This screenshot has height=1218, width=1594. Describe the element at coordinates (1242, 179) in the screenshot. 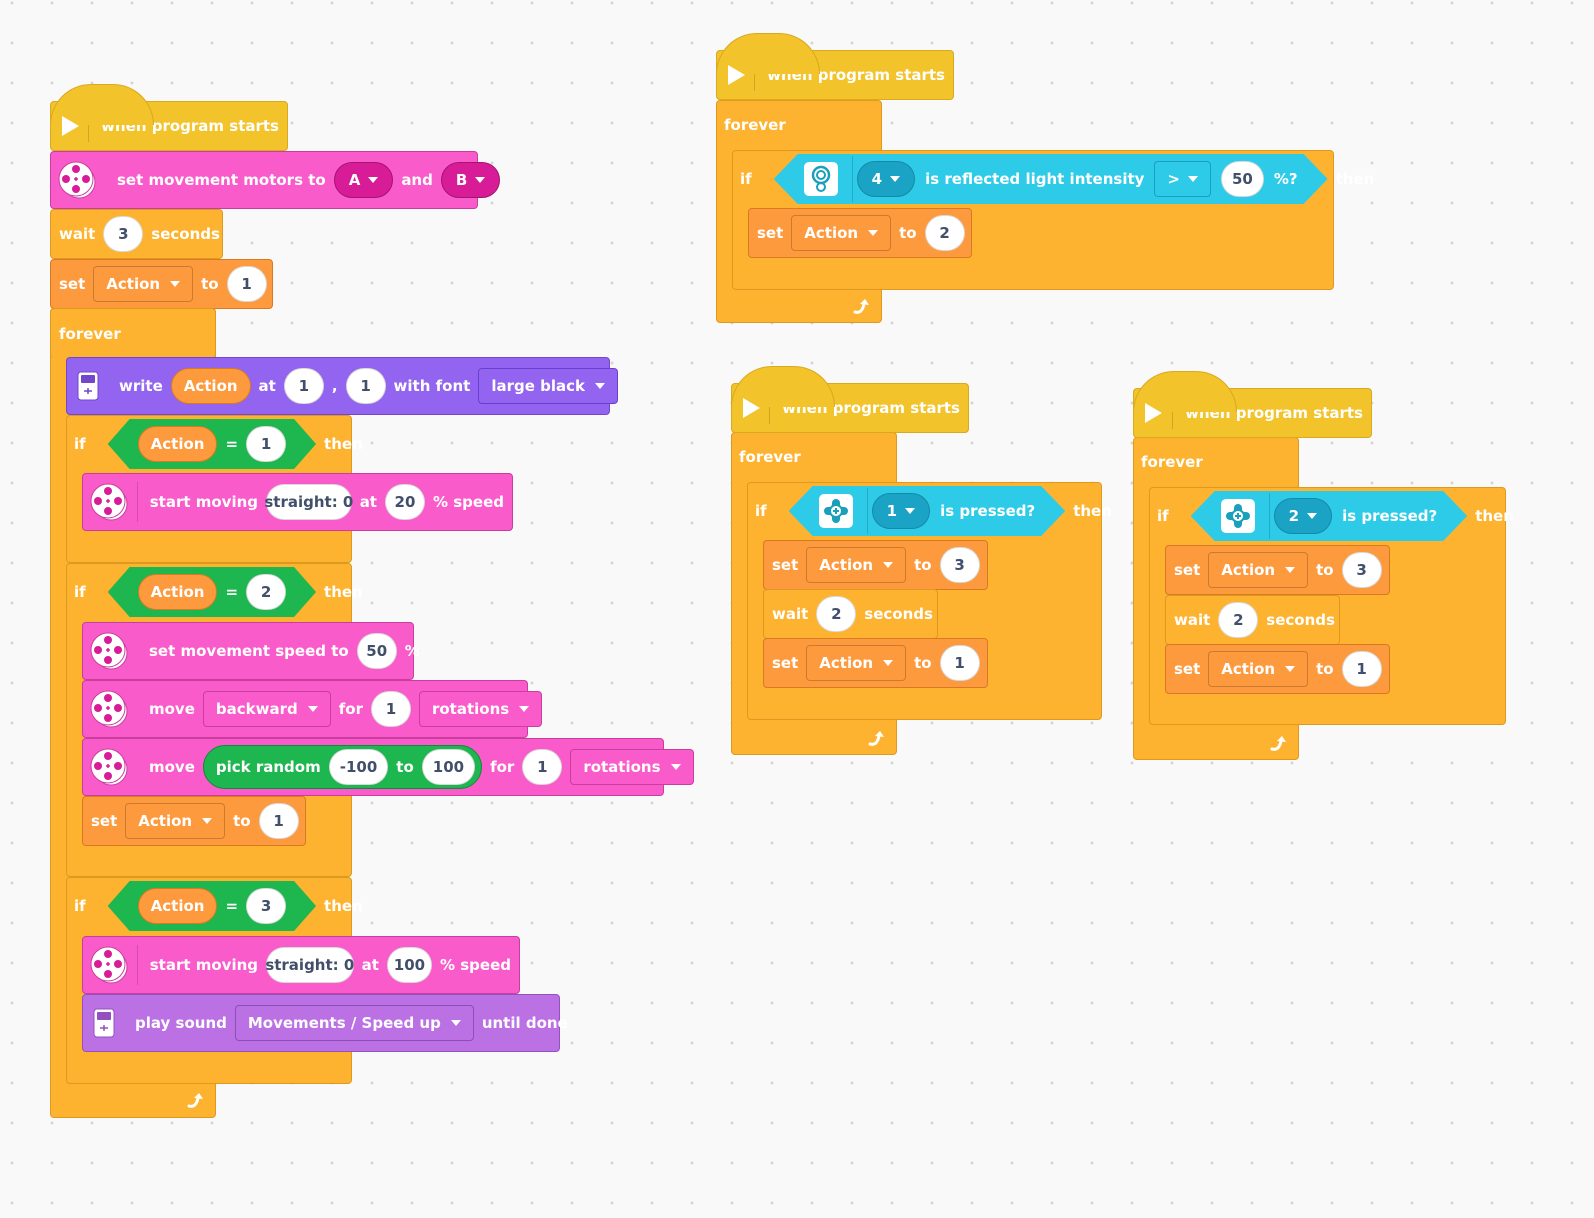

I see `threshold-input: 50` at that location.